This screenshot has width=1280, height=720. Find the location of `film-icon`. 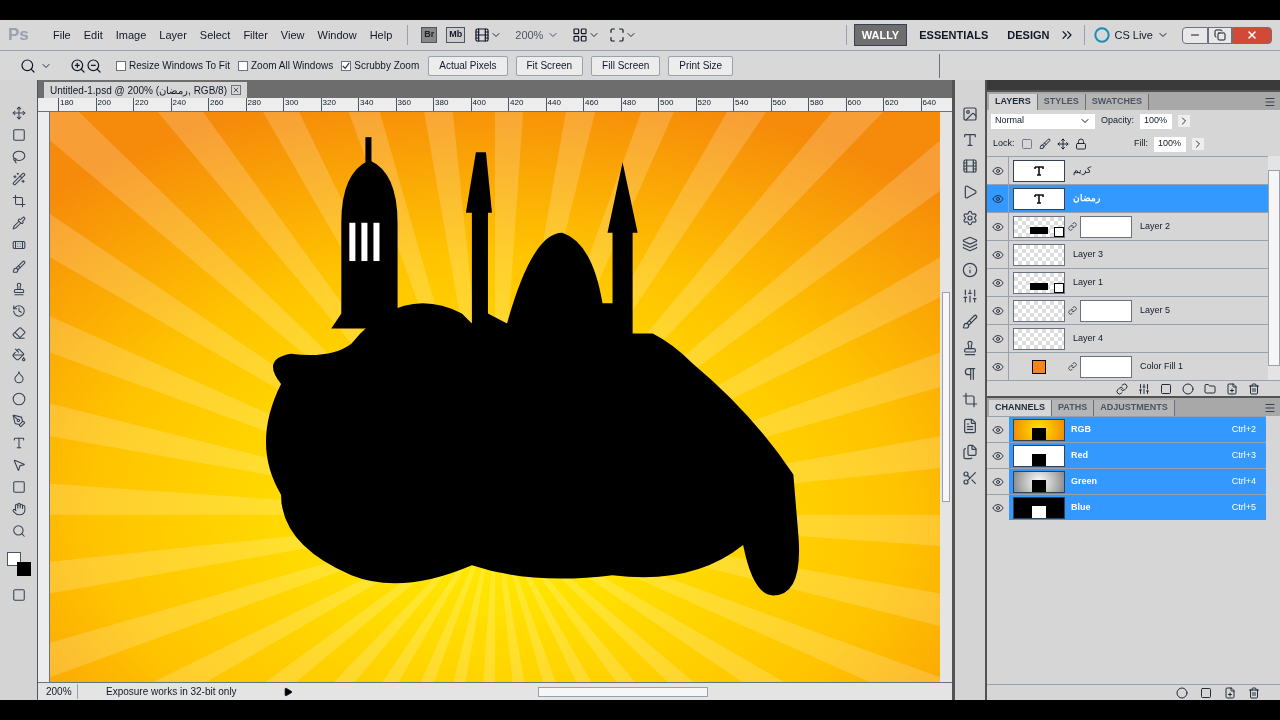

film-icon is located at coordinates (970, 166).